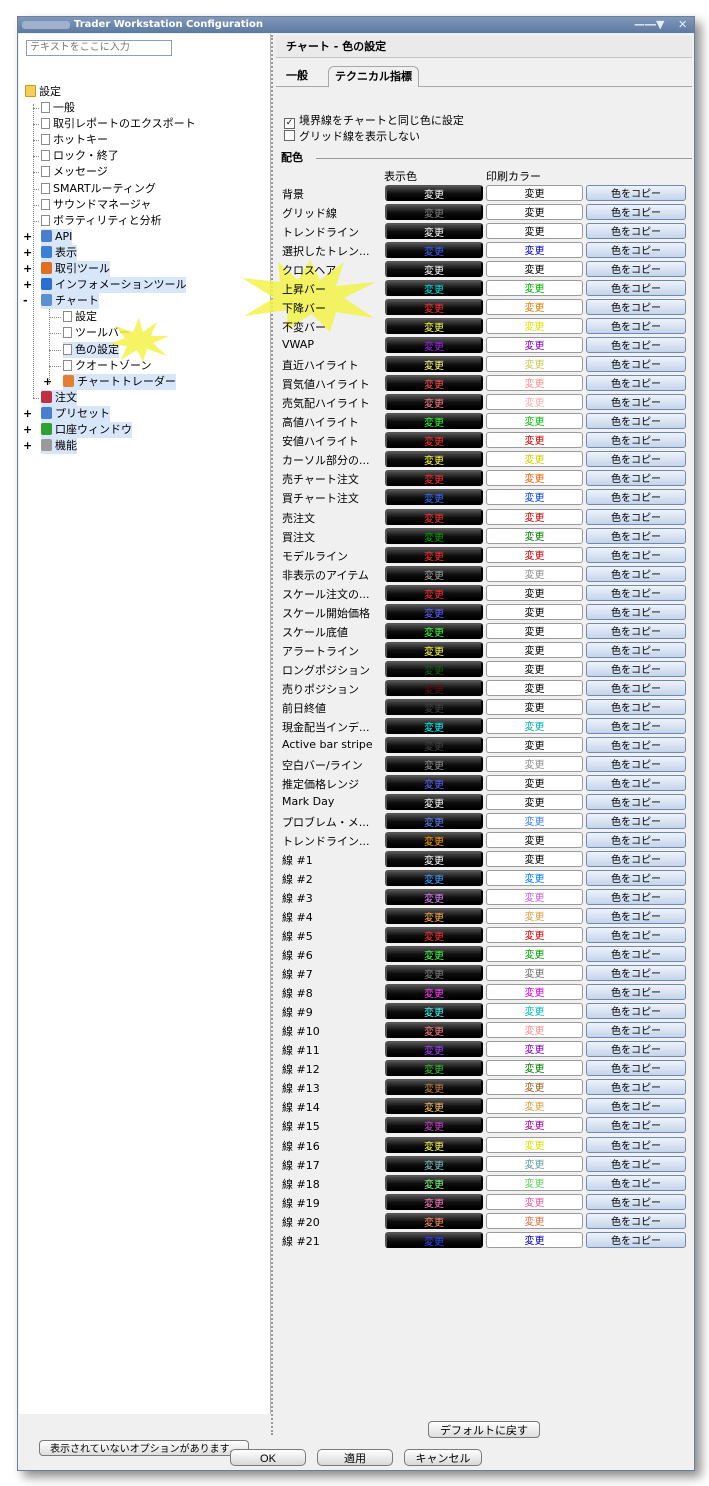 This screenshot has width=709, height=1486. What do you see at coordinates (61, 301) in the screenshot?
I see `tree-item: - チャート` at bounding box center [61, 301].